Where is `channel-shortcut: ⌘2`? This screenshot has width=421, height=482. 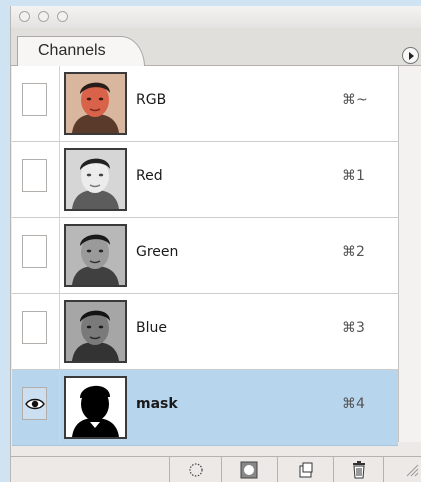 channel-shortcut: ⌘2 is located at coordinates (353, 252).